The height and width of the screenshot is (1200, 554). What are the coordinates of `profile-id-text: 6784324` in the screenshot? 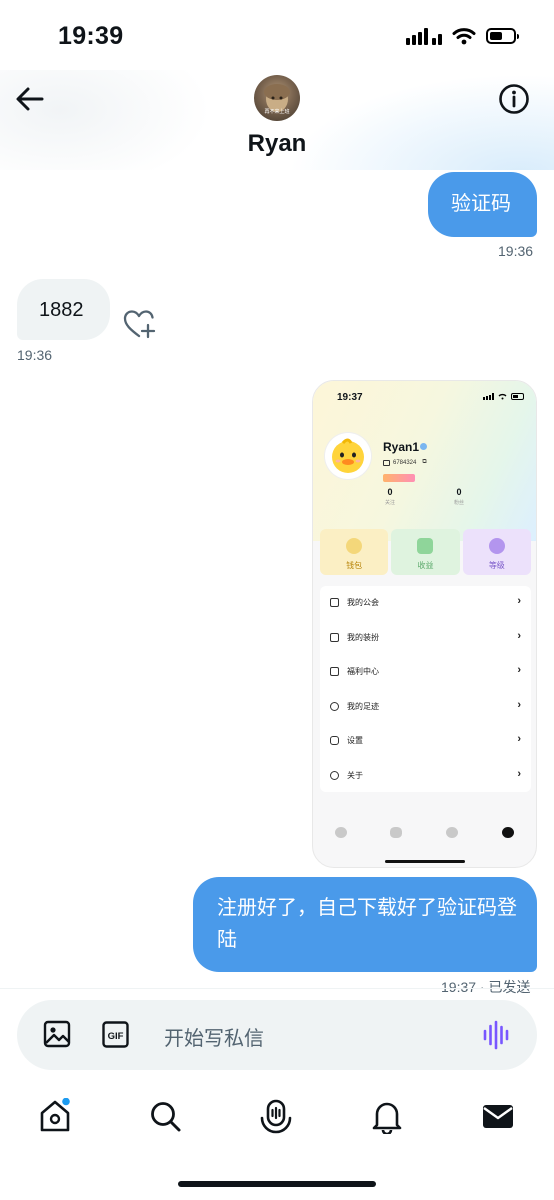 It's located at (405, 462).